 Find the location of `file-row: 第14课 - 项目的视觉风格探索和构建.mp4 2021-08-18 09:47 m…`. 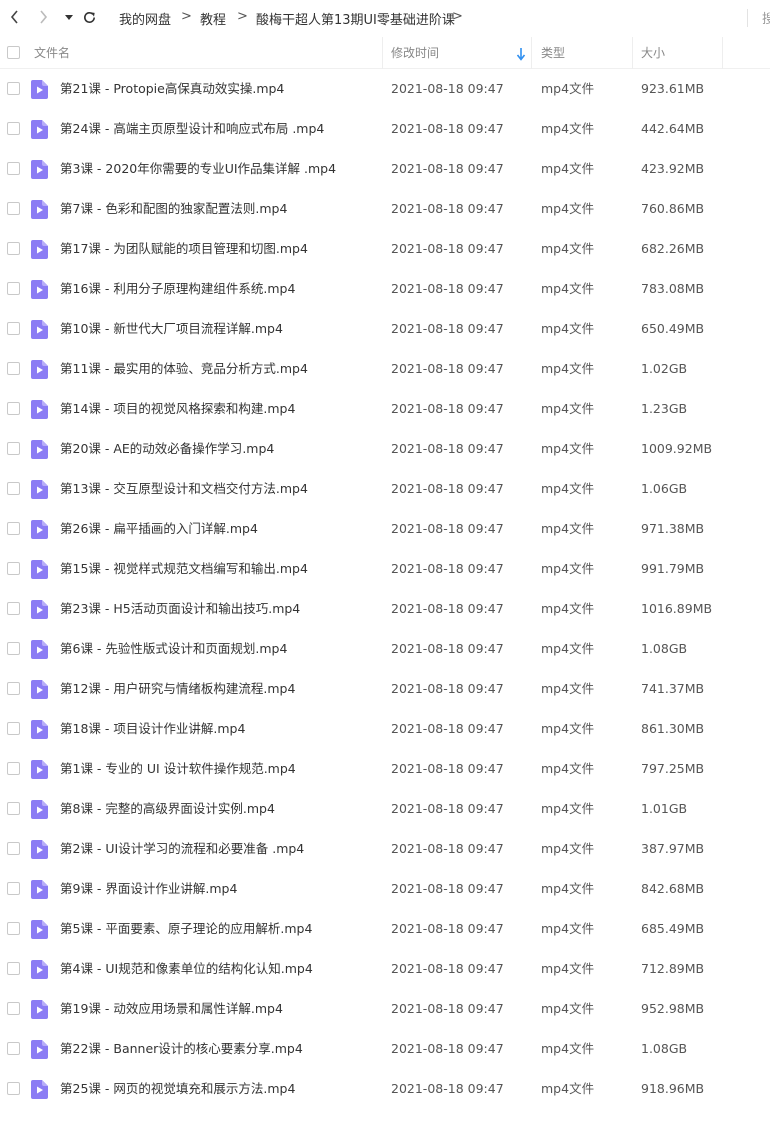

file-row: 第14课 - 项目的视觉风格探索和构建.mp4 2021-08-18 09:47 m… is located at coordinates (385, 409).